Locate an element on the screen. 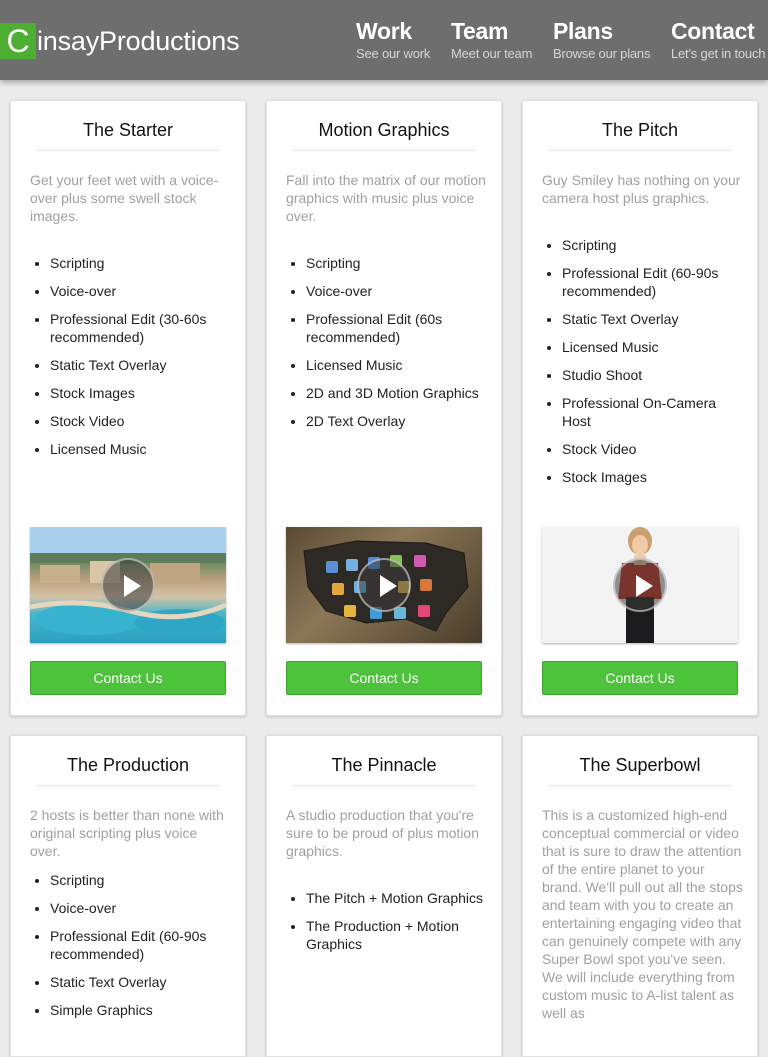  card-title: The Starter is located at coordinates (128, 135).